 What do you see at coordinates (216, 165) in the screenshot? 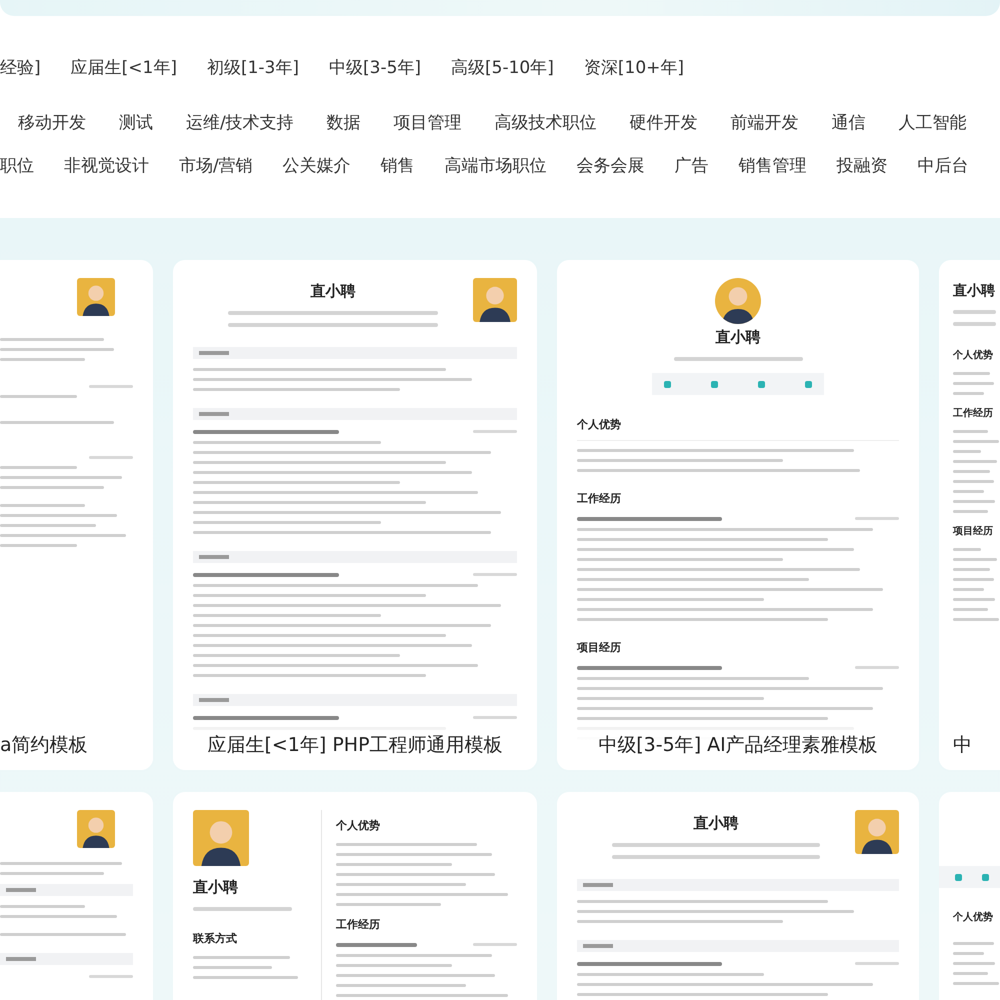
I see `category-filter: 市场/营销` at bounding box center [216, 165].